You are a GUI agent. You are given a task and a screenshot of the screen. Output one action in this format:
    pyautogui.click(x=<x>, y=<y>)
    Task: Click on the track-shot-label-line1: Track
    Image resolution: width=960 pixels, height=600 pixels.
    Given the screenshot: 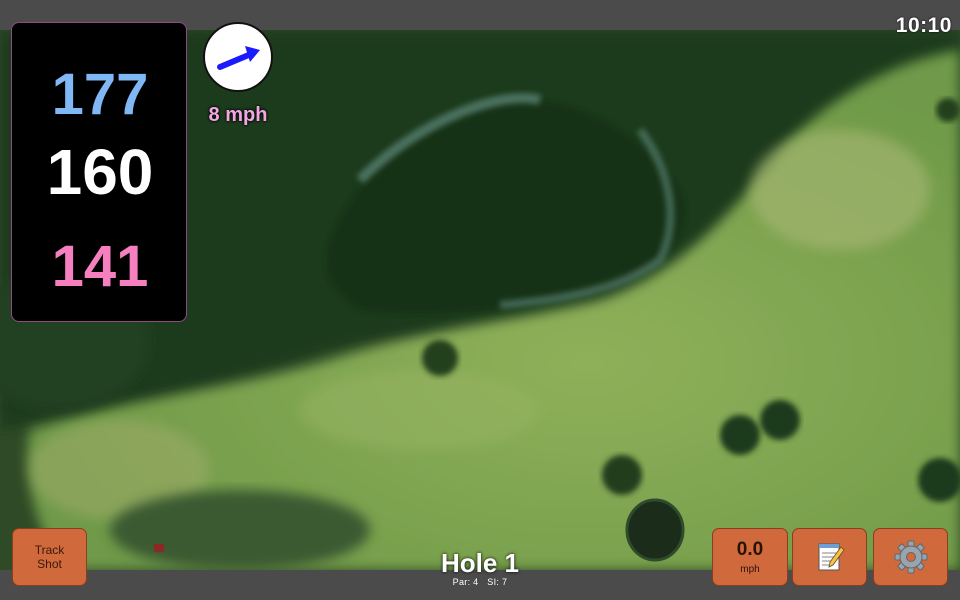 What is the action you would take?
    pyautogui.click(x=49, y=550)
    